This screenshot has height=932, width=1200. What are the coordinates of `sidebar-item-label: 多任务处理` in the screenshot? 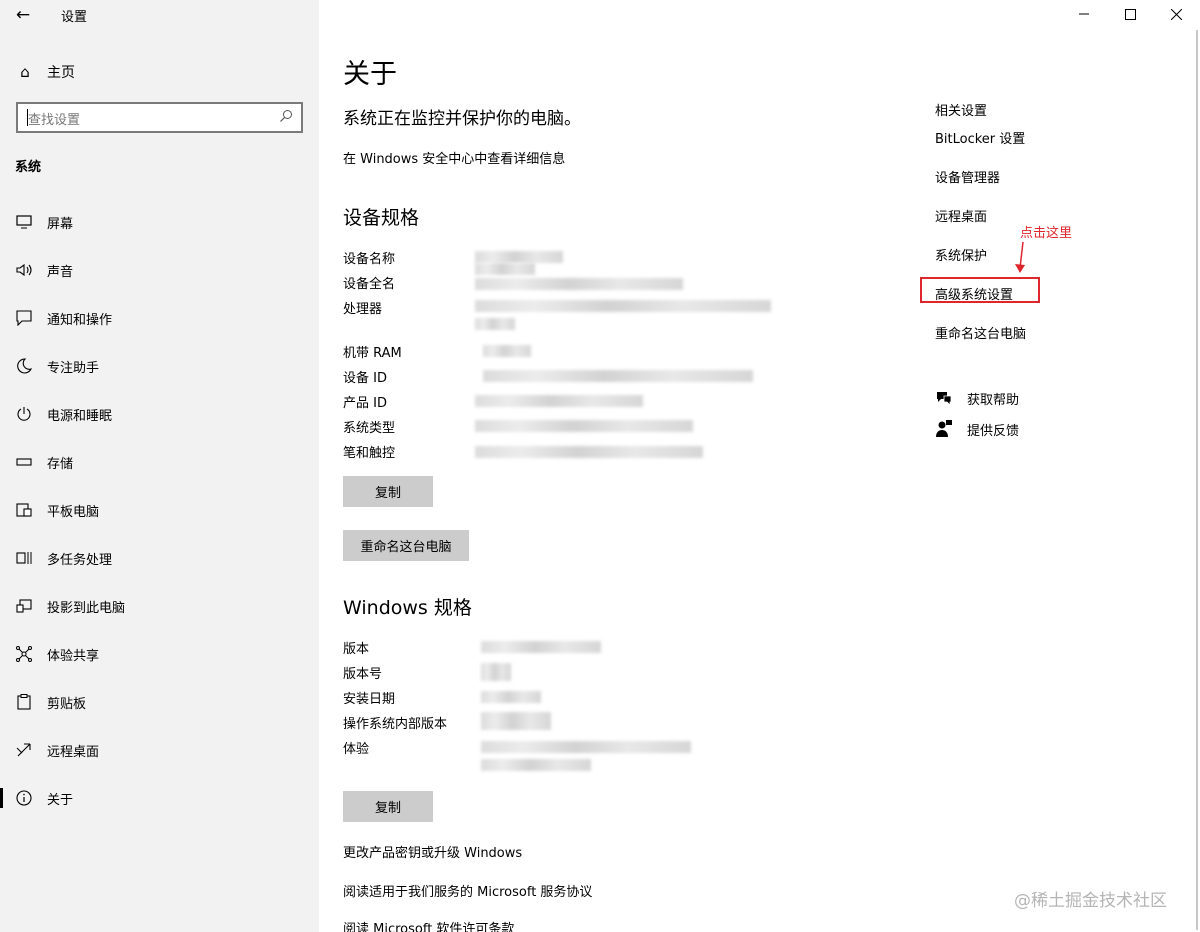 It's located at (80, 560).